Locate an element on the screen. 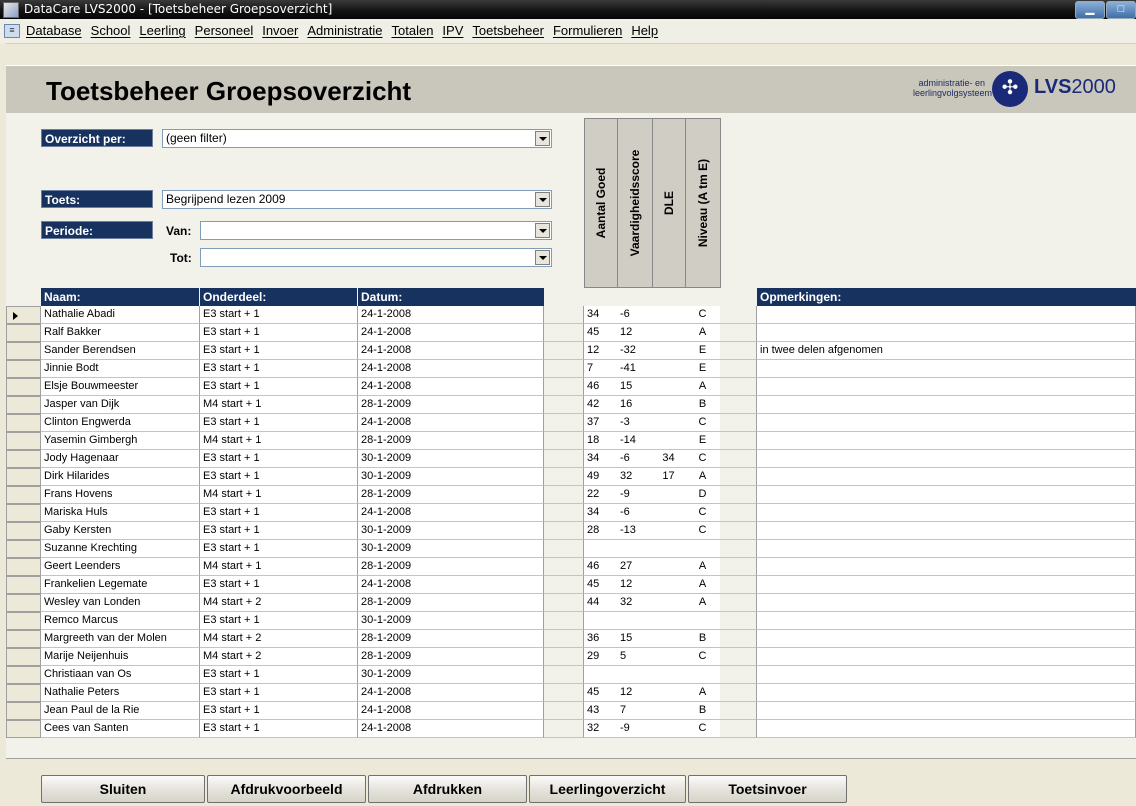 The height and width of the screenshot is (806, 1136). menu-formulieren: Formulieren is located at coordinates (587, 30).